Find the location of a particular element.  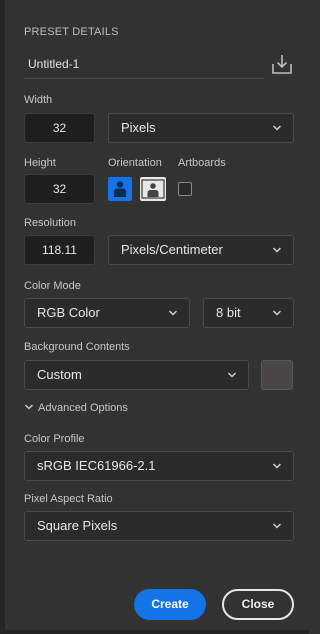

resolution-unit-select: Pixels/Centimeter is located at coordinates (201, 250).